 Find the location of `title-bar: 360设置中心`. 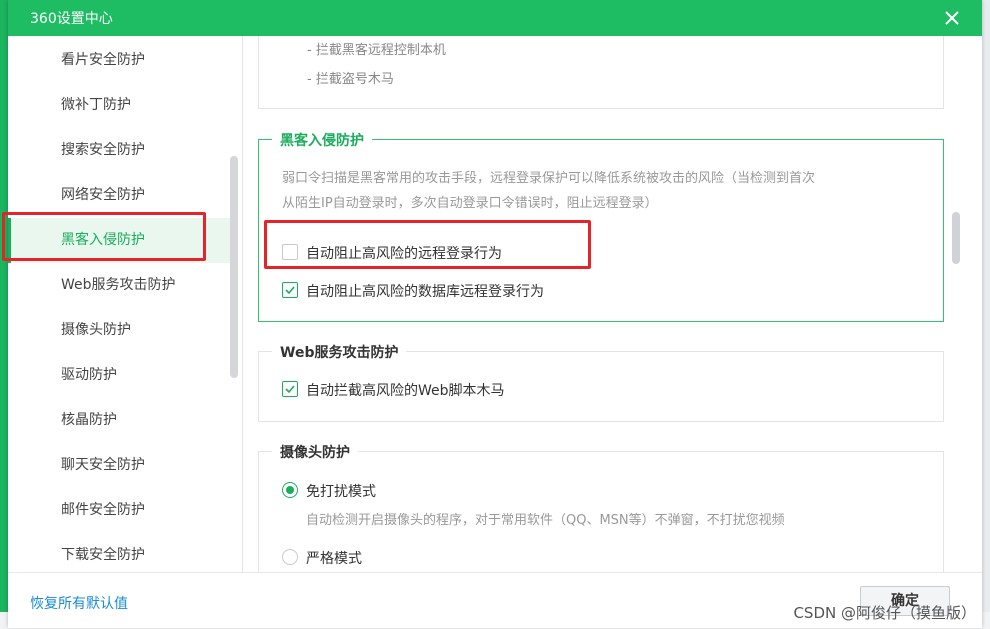

title-bar: 360设置中心 is located at coordinates (495, 18).